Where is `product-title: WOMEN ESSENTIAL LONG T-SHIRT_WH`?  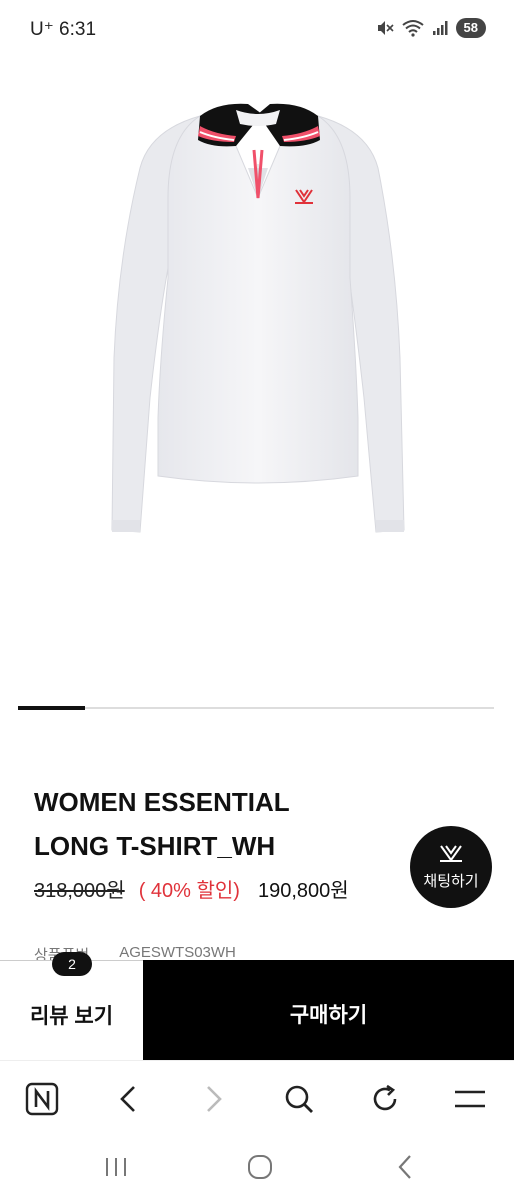 product-title: WOMEN ESSENTIAL LONG T-SHIRT_WH is located at coordinates (219, 824).